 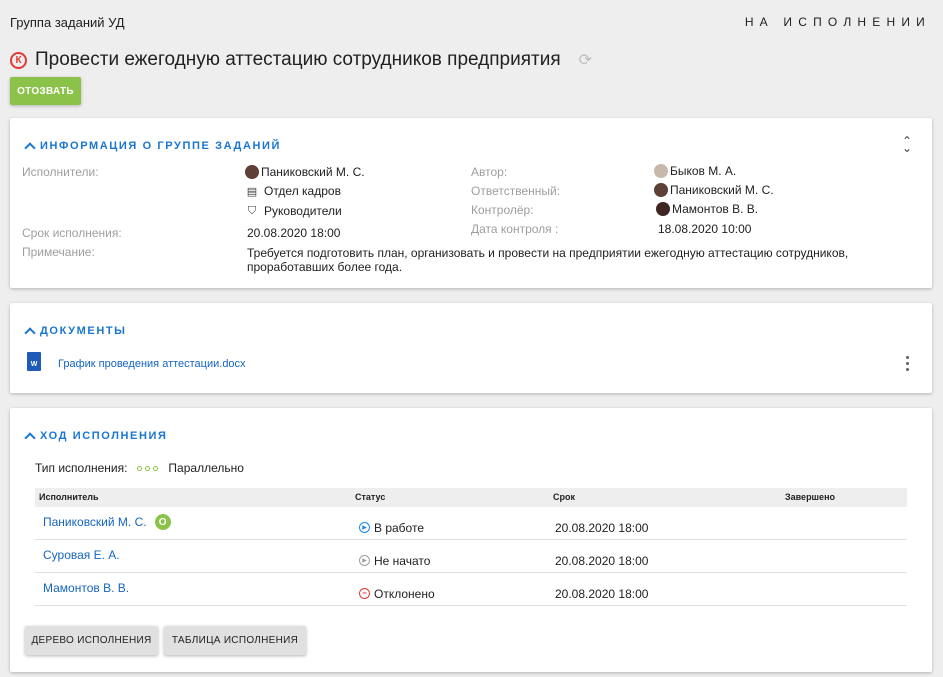 I want to click on performer-name: Мамонтов В. В., so click(x=86, y=588).